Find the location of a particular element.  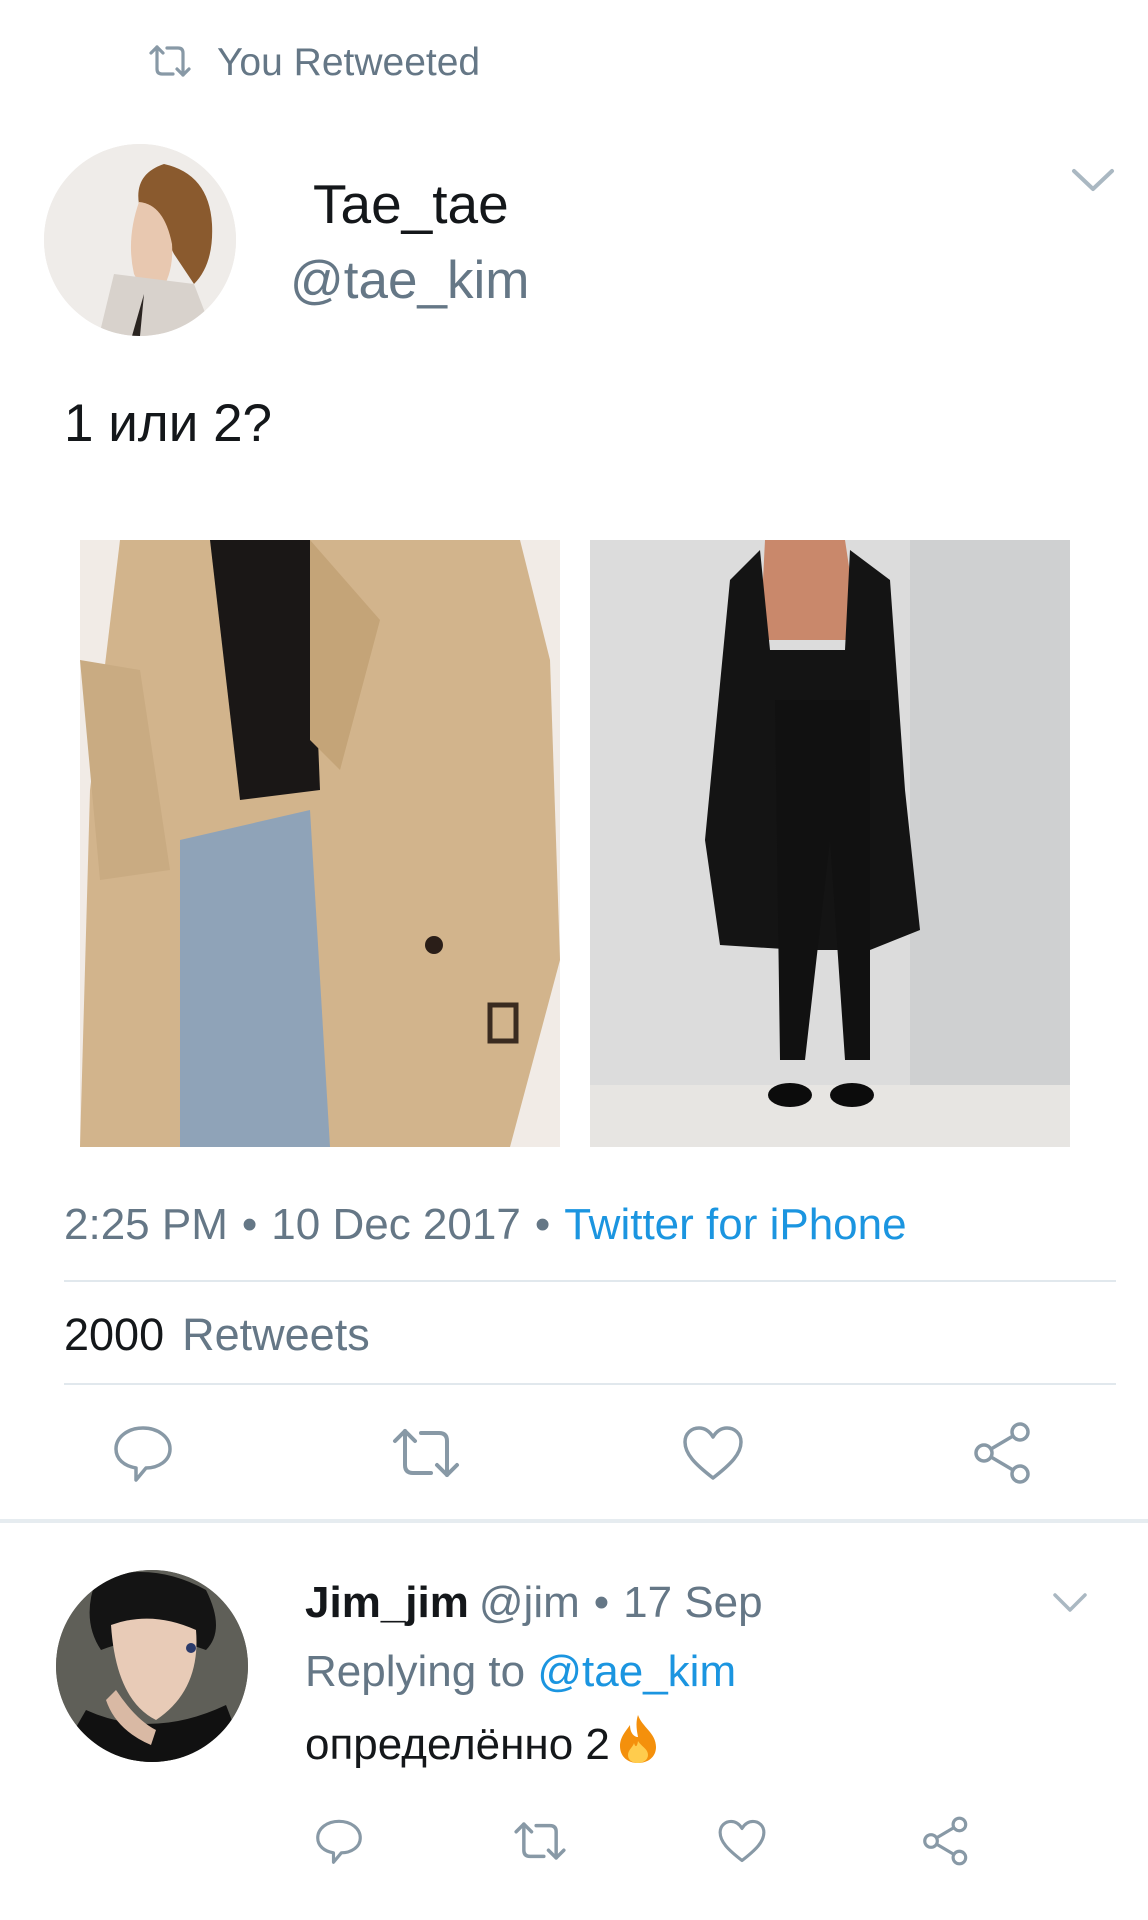

retweet-count-label: Retweets is located at coordinates (276, 1334).